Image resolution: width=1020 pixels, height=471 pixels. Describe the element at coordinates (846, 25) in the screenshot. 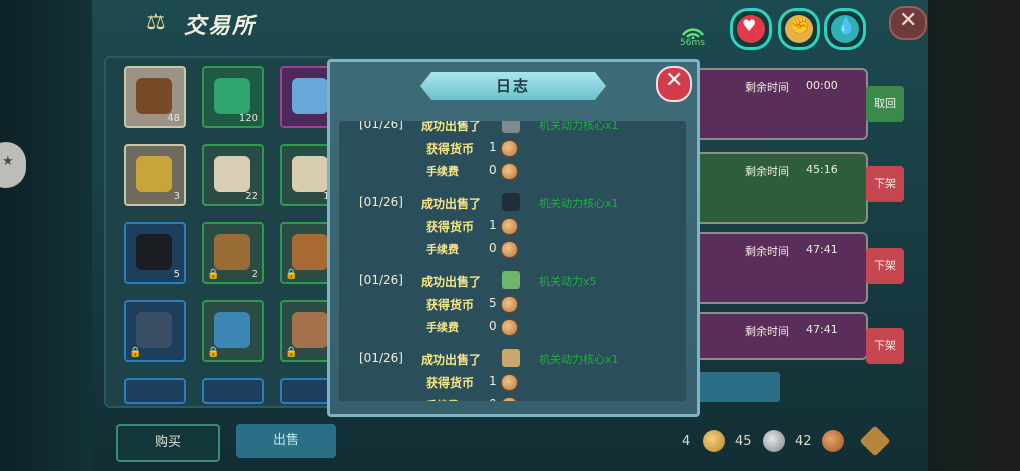

I see `water-drop-icon: 💧` at that location.